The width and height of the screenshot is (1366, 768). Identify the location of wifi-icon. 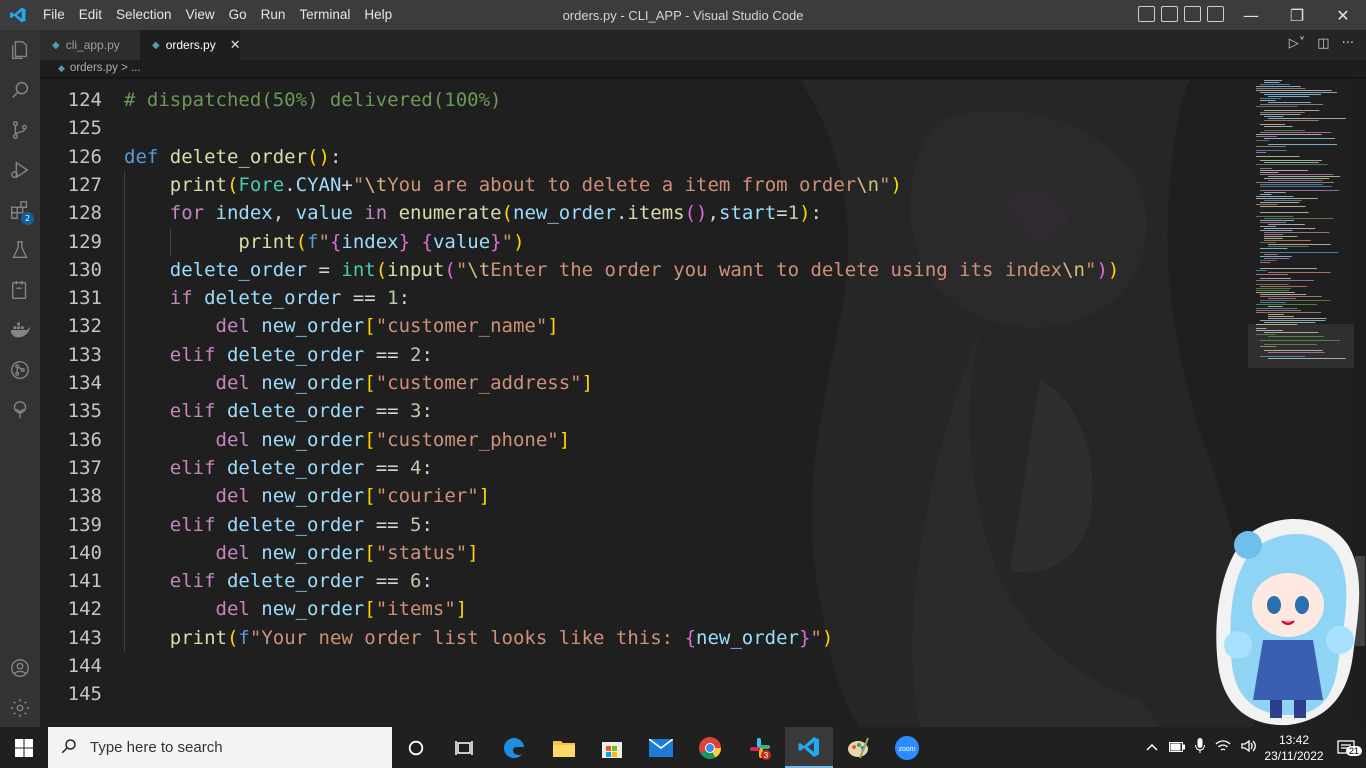
(1223, 747).